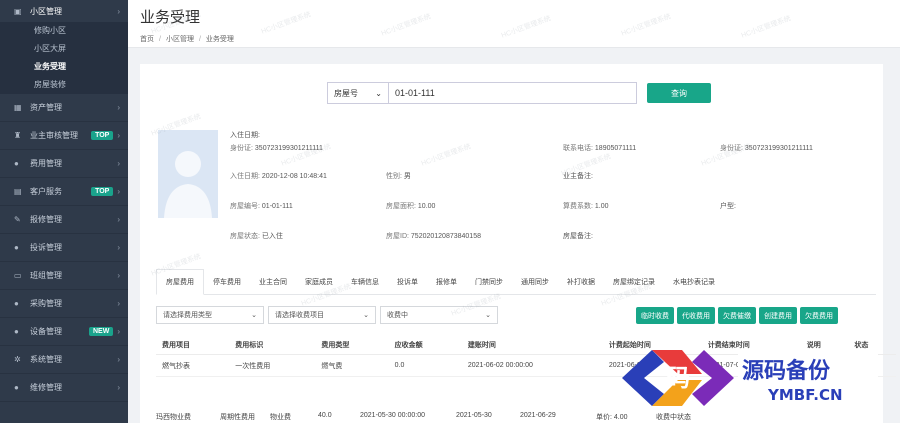  Describe the element at coordinates (786, 371) in the screenshot. I see `svg-text: 源码备份` at that location.